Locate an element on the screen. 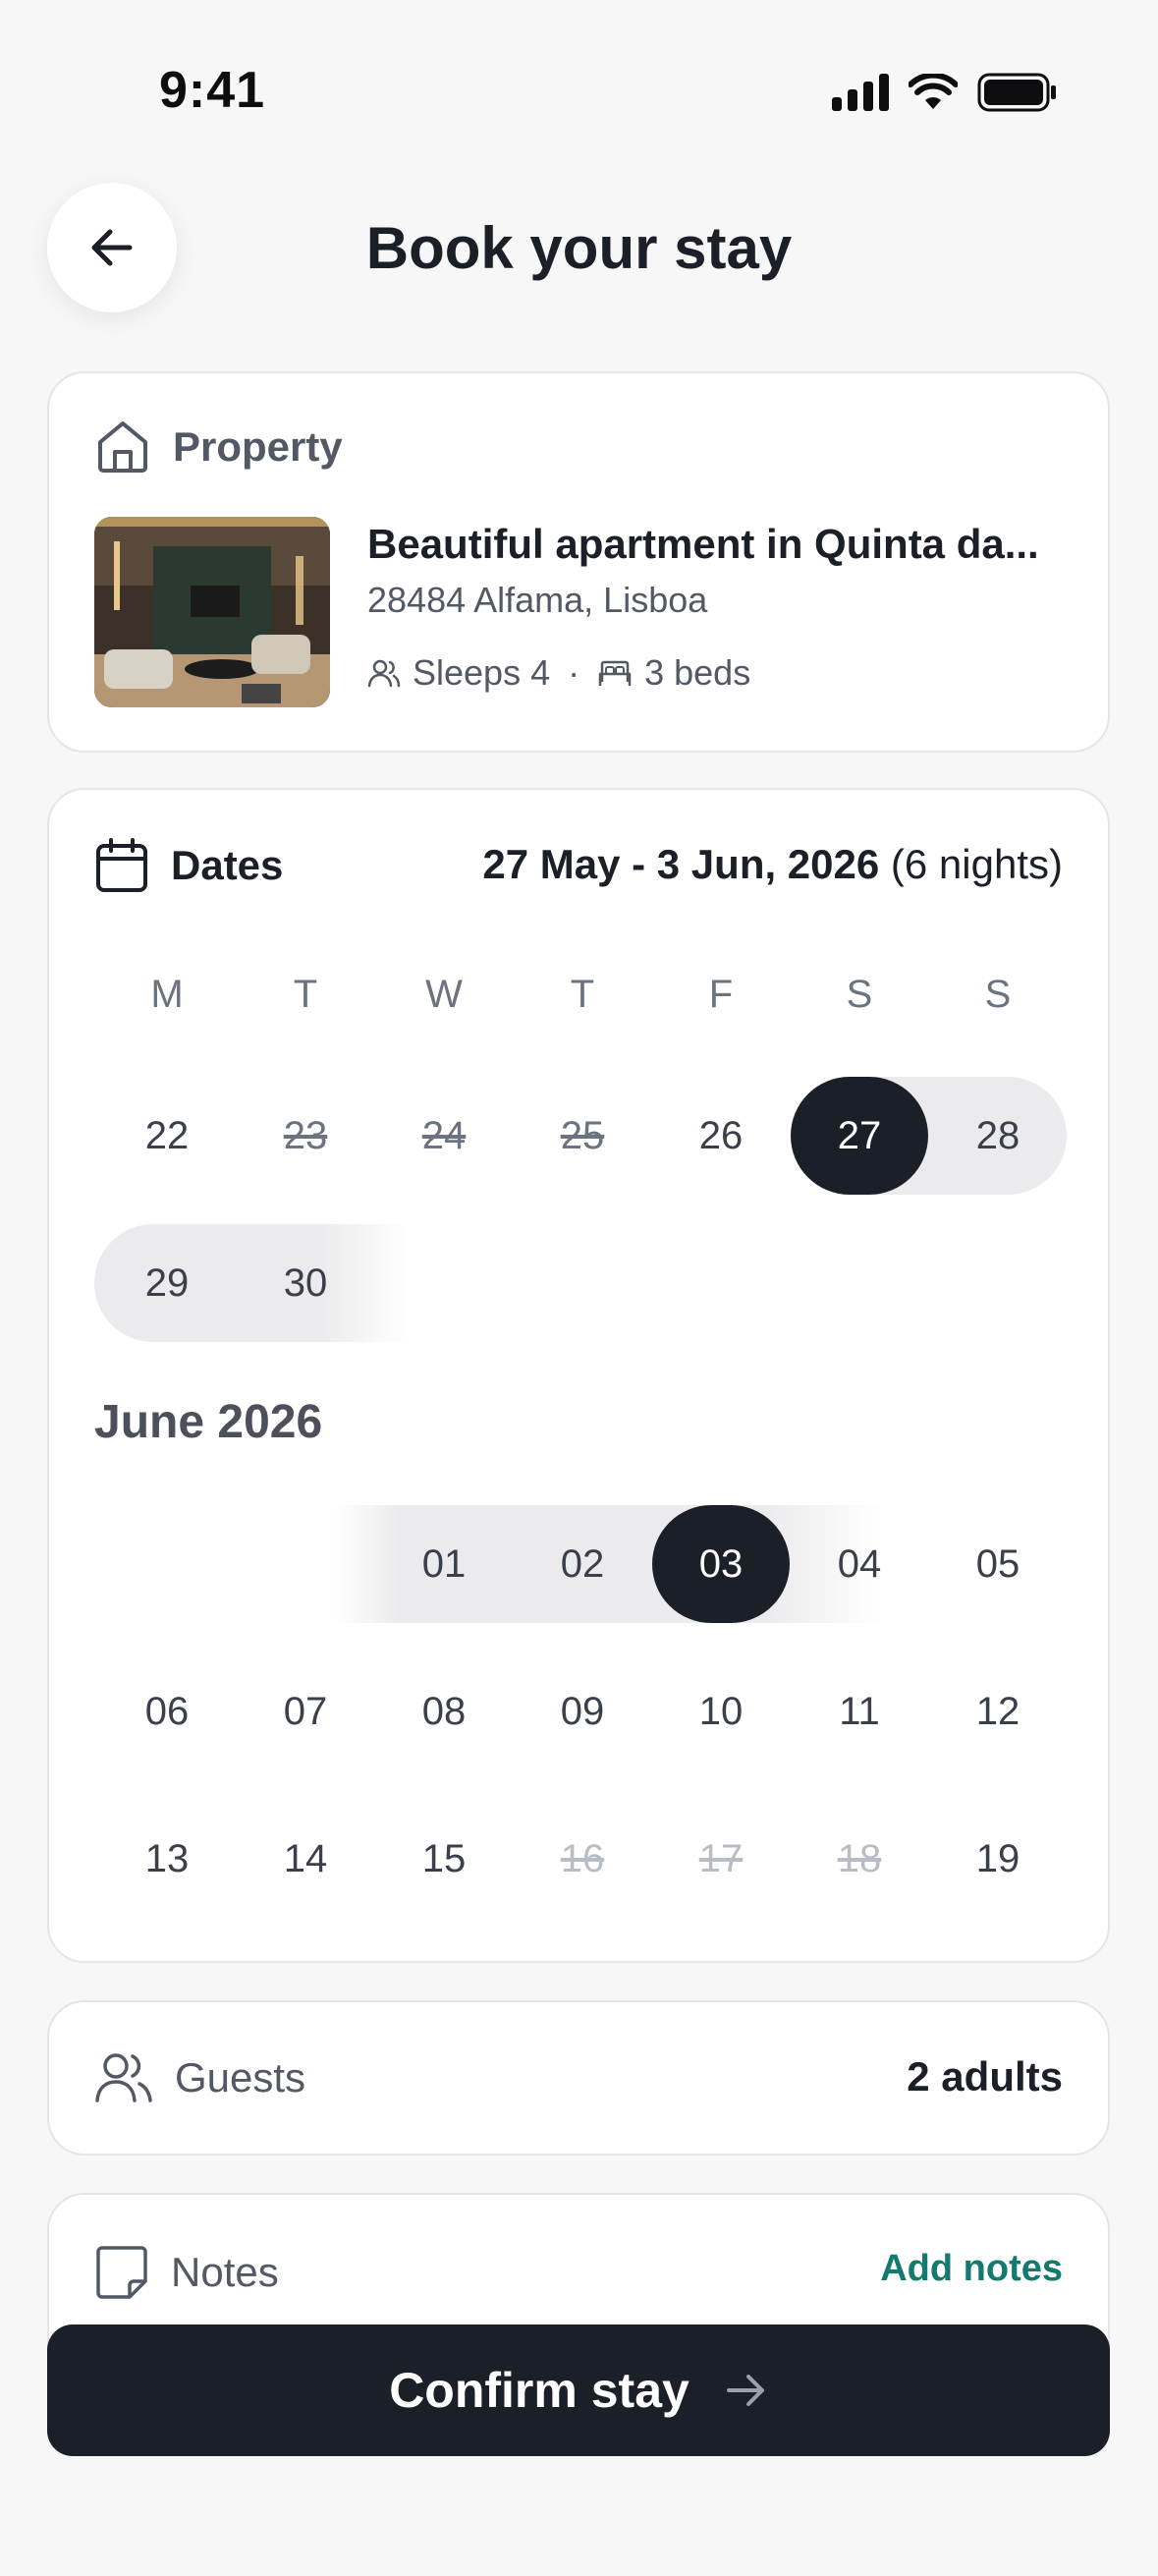 The height and width of the screenshot is (2576, 1158). day-jun-15: 15 is located at coordinates (444, 1859).